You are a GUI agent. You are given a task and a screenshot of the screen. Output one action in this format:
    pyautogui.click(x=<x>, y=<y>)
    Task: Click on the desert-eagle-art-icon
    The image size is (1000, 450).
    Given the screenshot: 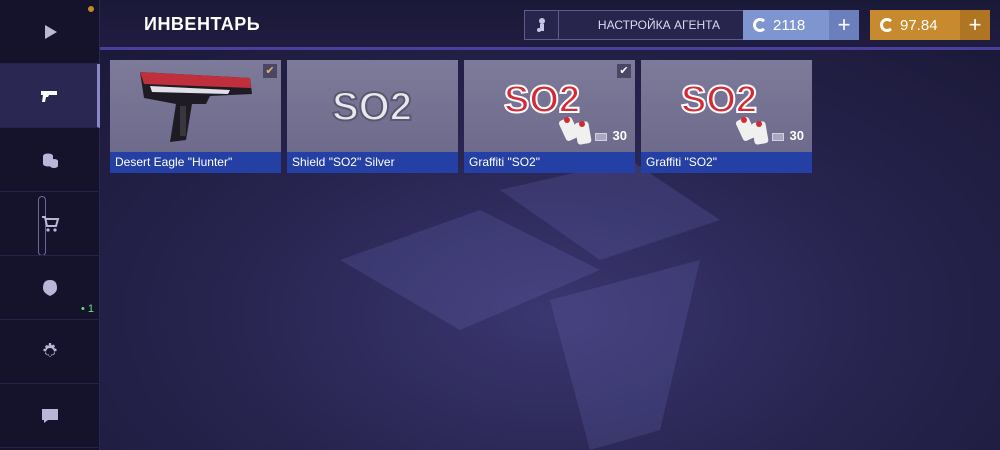 What is the action you would take?
    pyautogui.click(x=196, y=107)
    